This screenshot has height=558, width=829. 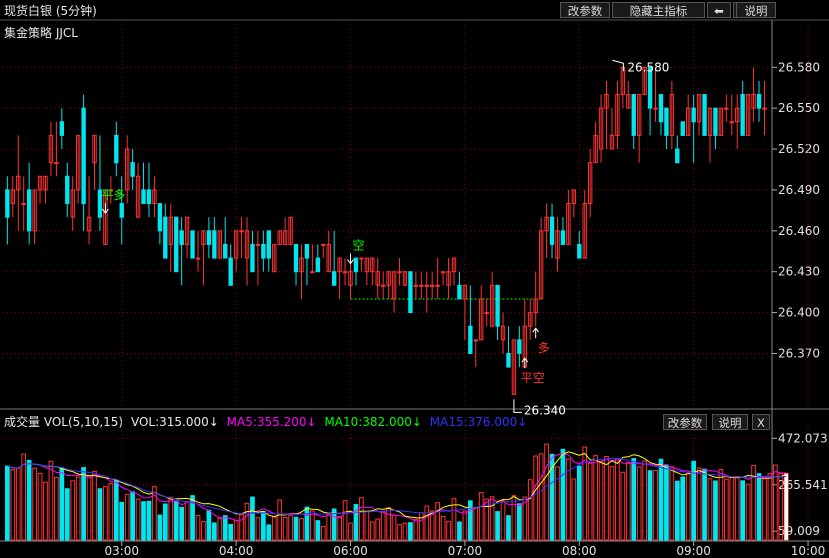 I want to click on signal-label: 多, so click(x=544, y=348).